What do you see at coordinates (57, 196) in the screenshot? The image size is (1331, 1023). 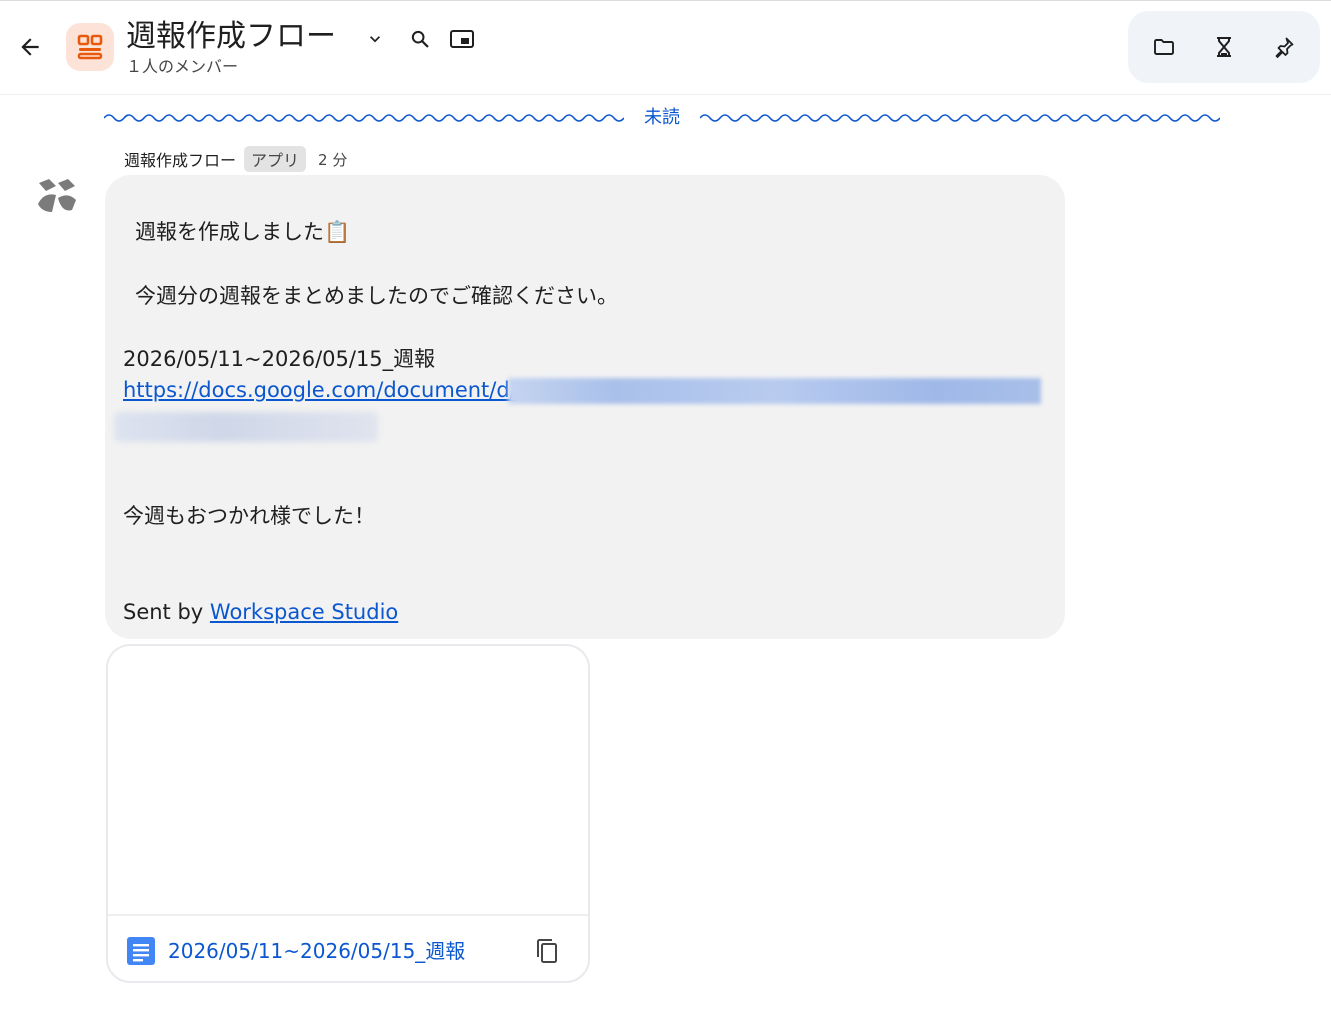 I see `app-avatar-icon` at bounding box center [57, 196].